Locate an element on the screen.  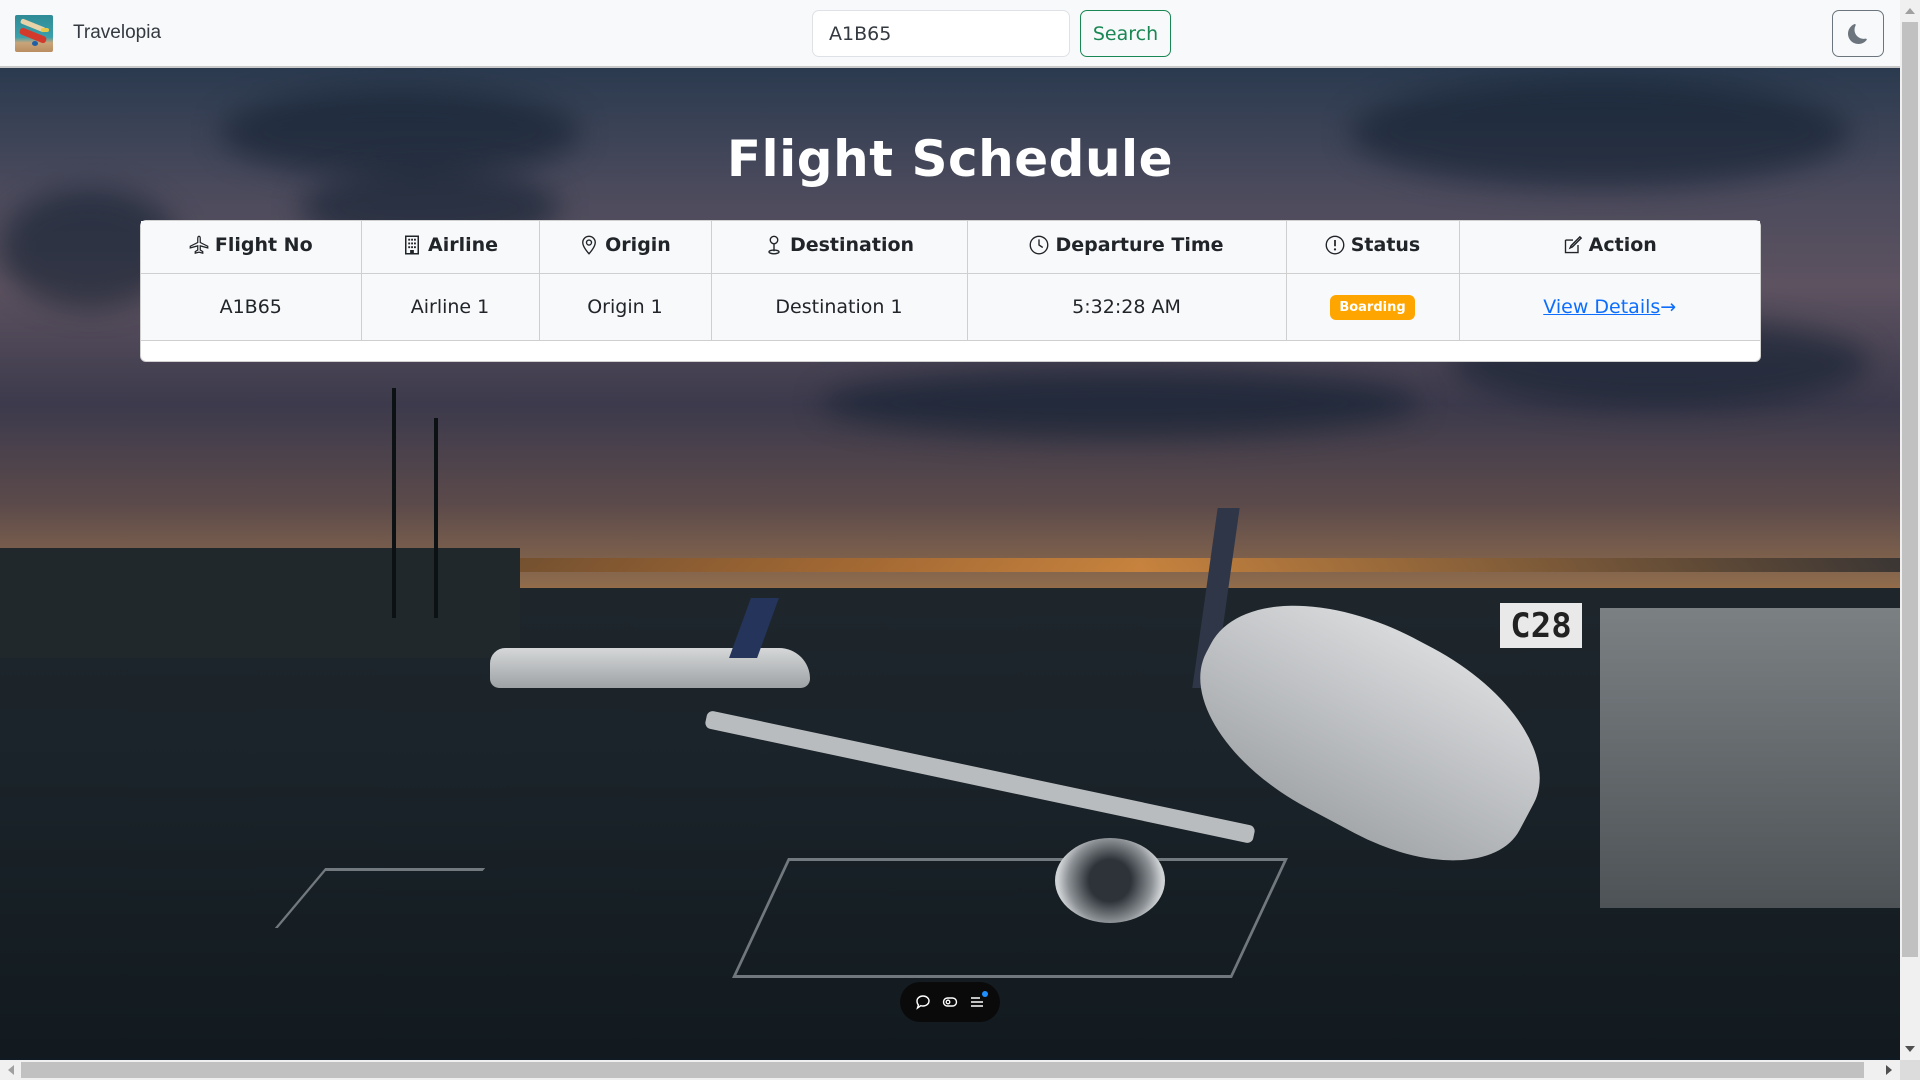
scroll-up-arrow-icon is located at coordinates (1910, 11).